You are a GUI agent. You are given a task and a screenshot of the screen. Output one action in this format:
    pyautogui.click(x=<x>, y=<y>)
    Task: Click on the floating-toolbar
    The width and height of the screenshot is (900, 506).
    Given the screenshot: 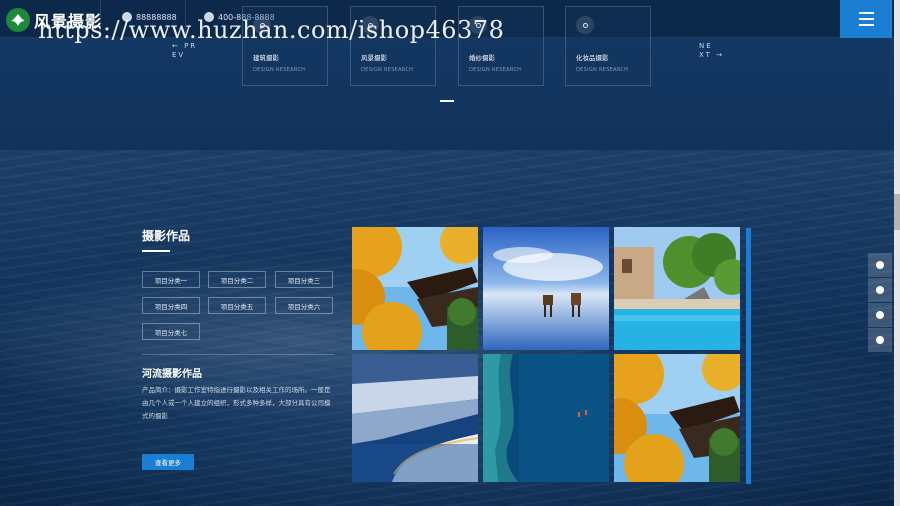 What is the action you would take?
    pyautogui.click(x=880, y=303)
    